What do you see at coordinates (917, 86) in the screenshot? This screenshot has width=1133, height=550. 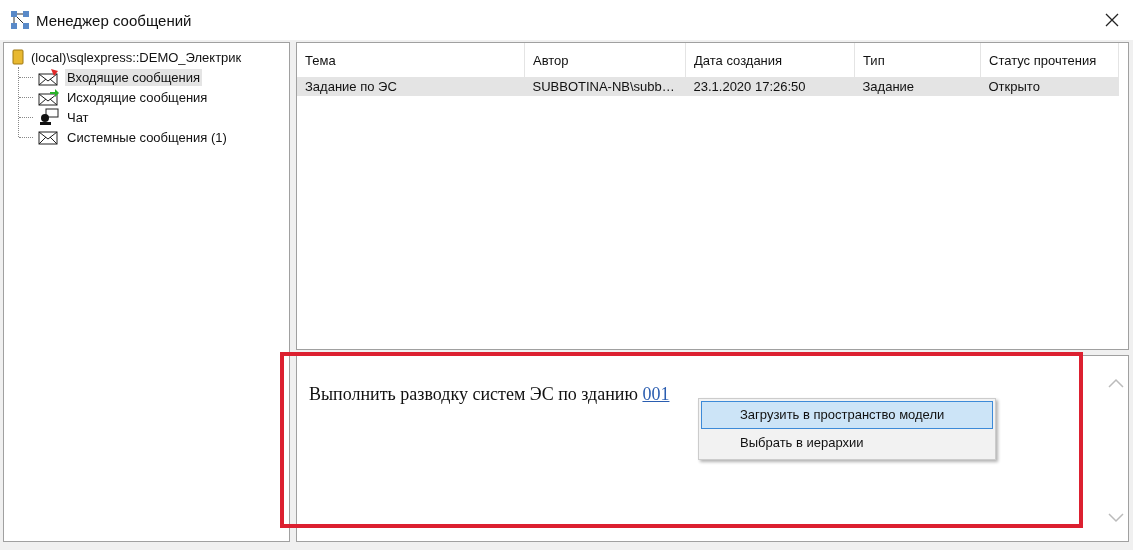 I see `table-cell: Задание` at bounding box center [917, 86].